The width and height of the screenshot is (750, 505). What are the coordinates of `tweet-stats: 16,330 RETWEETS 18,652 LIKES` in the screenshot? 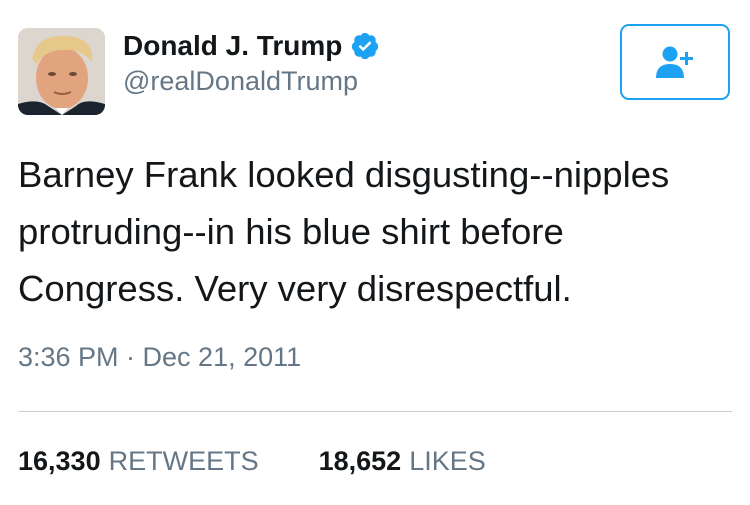 It's located at (252, 461).